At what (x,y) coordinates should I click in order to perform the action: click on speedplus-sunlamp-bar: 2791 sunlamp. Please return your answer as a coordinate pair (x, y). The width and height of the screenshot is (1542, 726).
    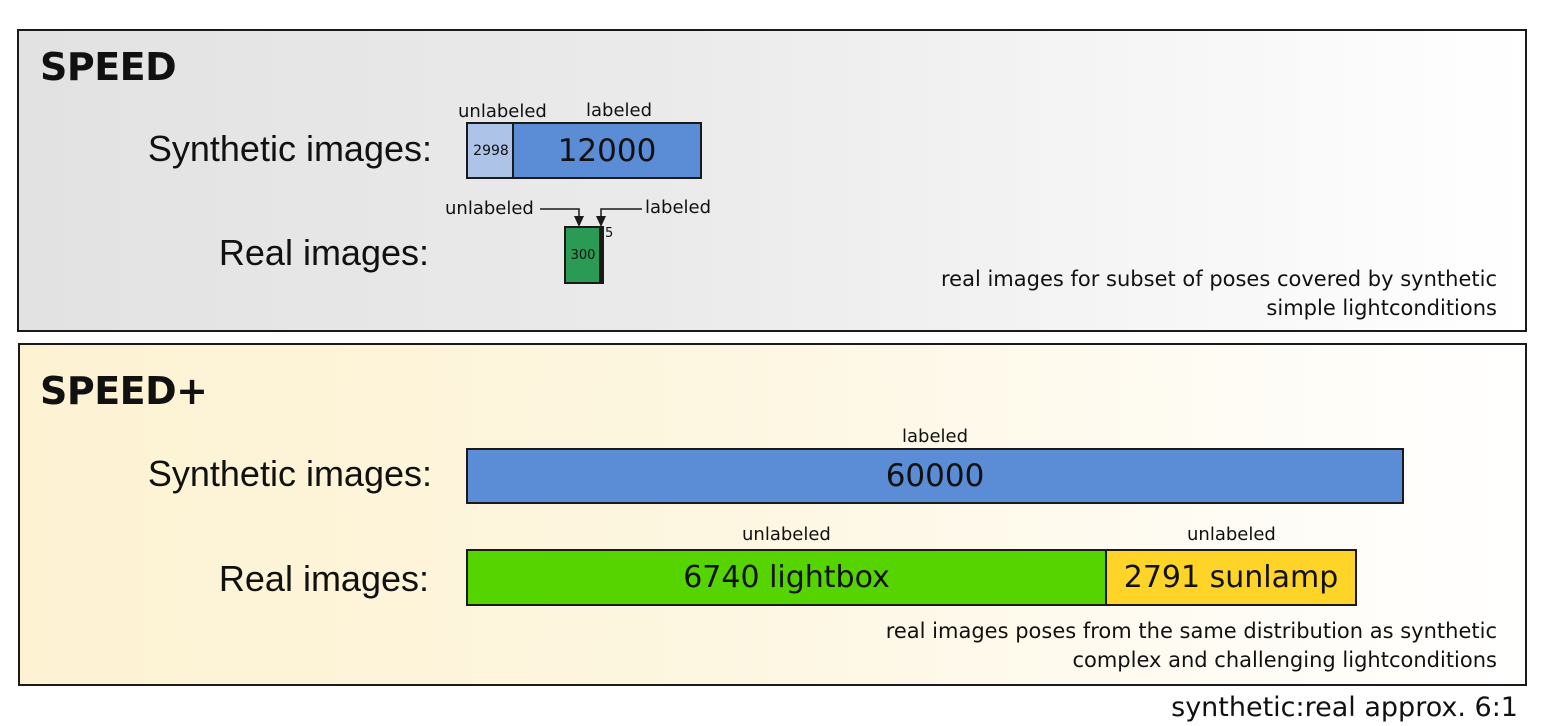
    Looking at the image, I should click on (1231, 577).